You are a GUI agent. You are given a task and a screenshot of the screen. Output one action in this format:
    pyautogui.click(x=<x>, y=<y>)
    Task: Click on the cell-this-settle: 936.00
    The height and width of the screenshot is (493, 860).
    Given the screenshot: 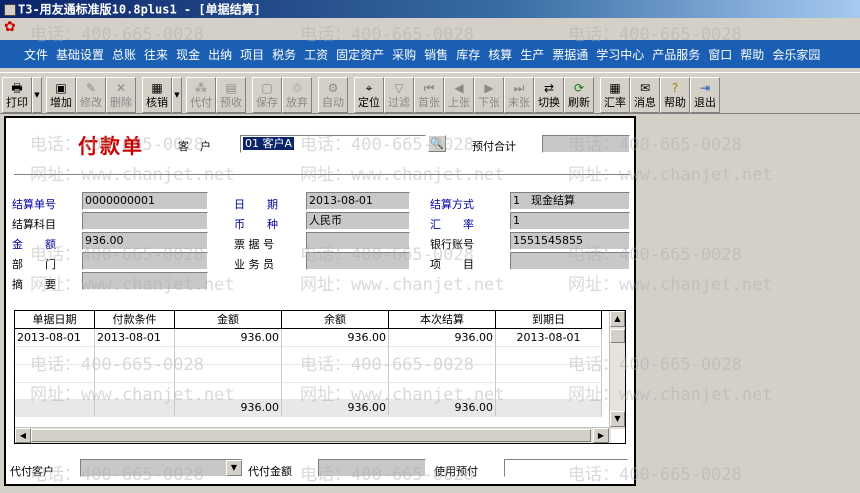 What is the action you would take?
    pyautogui.click(x=442, y=338)
    